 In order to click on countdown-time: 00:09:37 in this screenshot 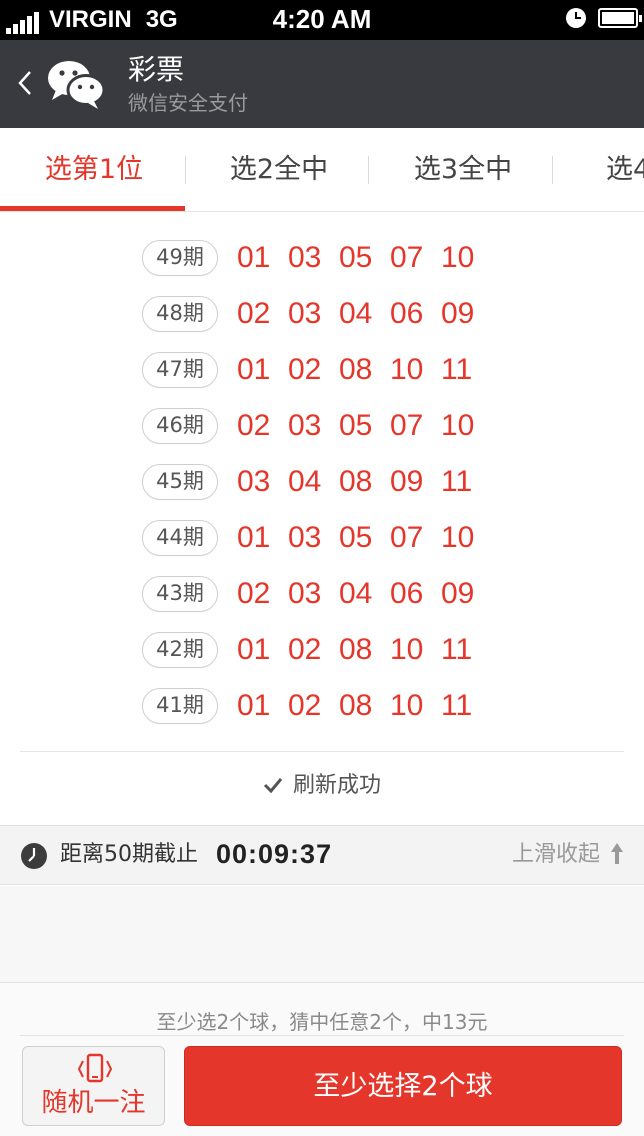, I will do `click(274, 854)`.